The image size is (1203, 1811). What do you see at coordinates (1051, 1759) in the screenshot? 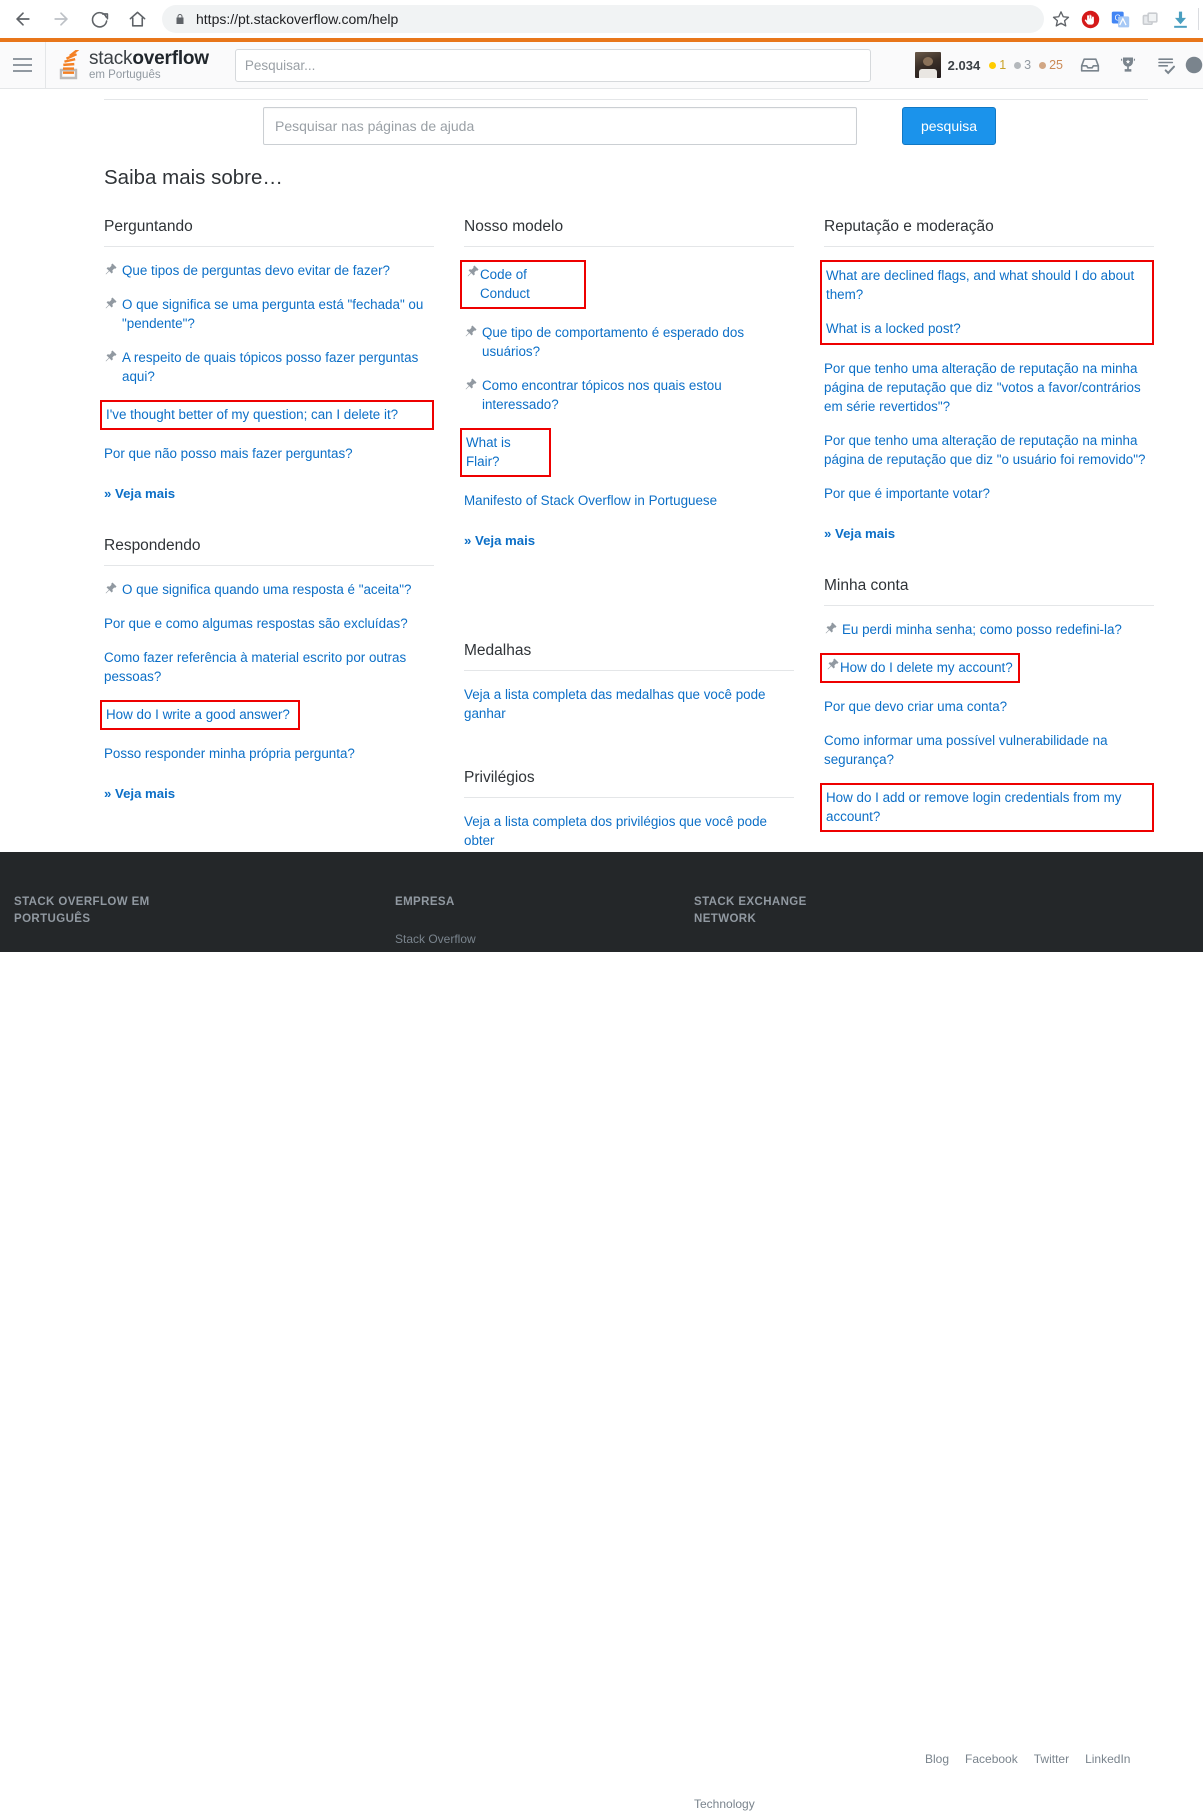
I see `footer-link-twitter: Twitter` at bounding box center [1051, 1759].